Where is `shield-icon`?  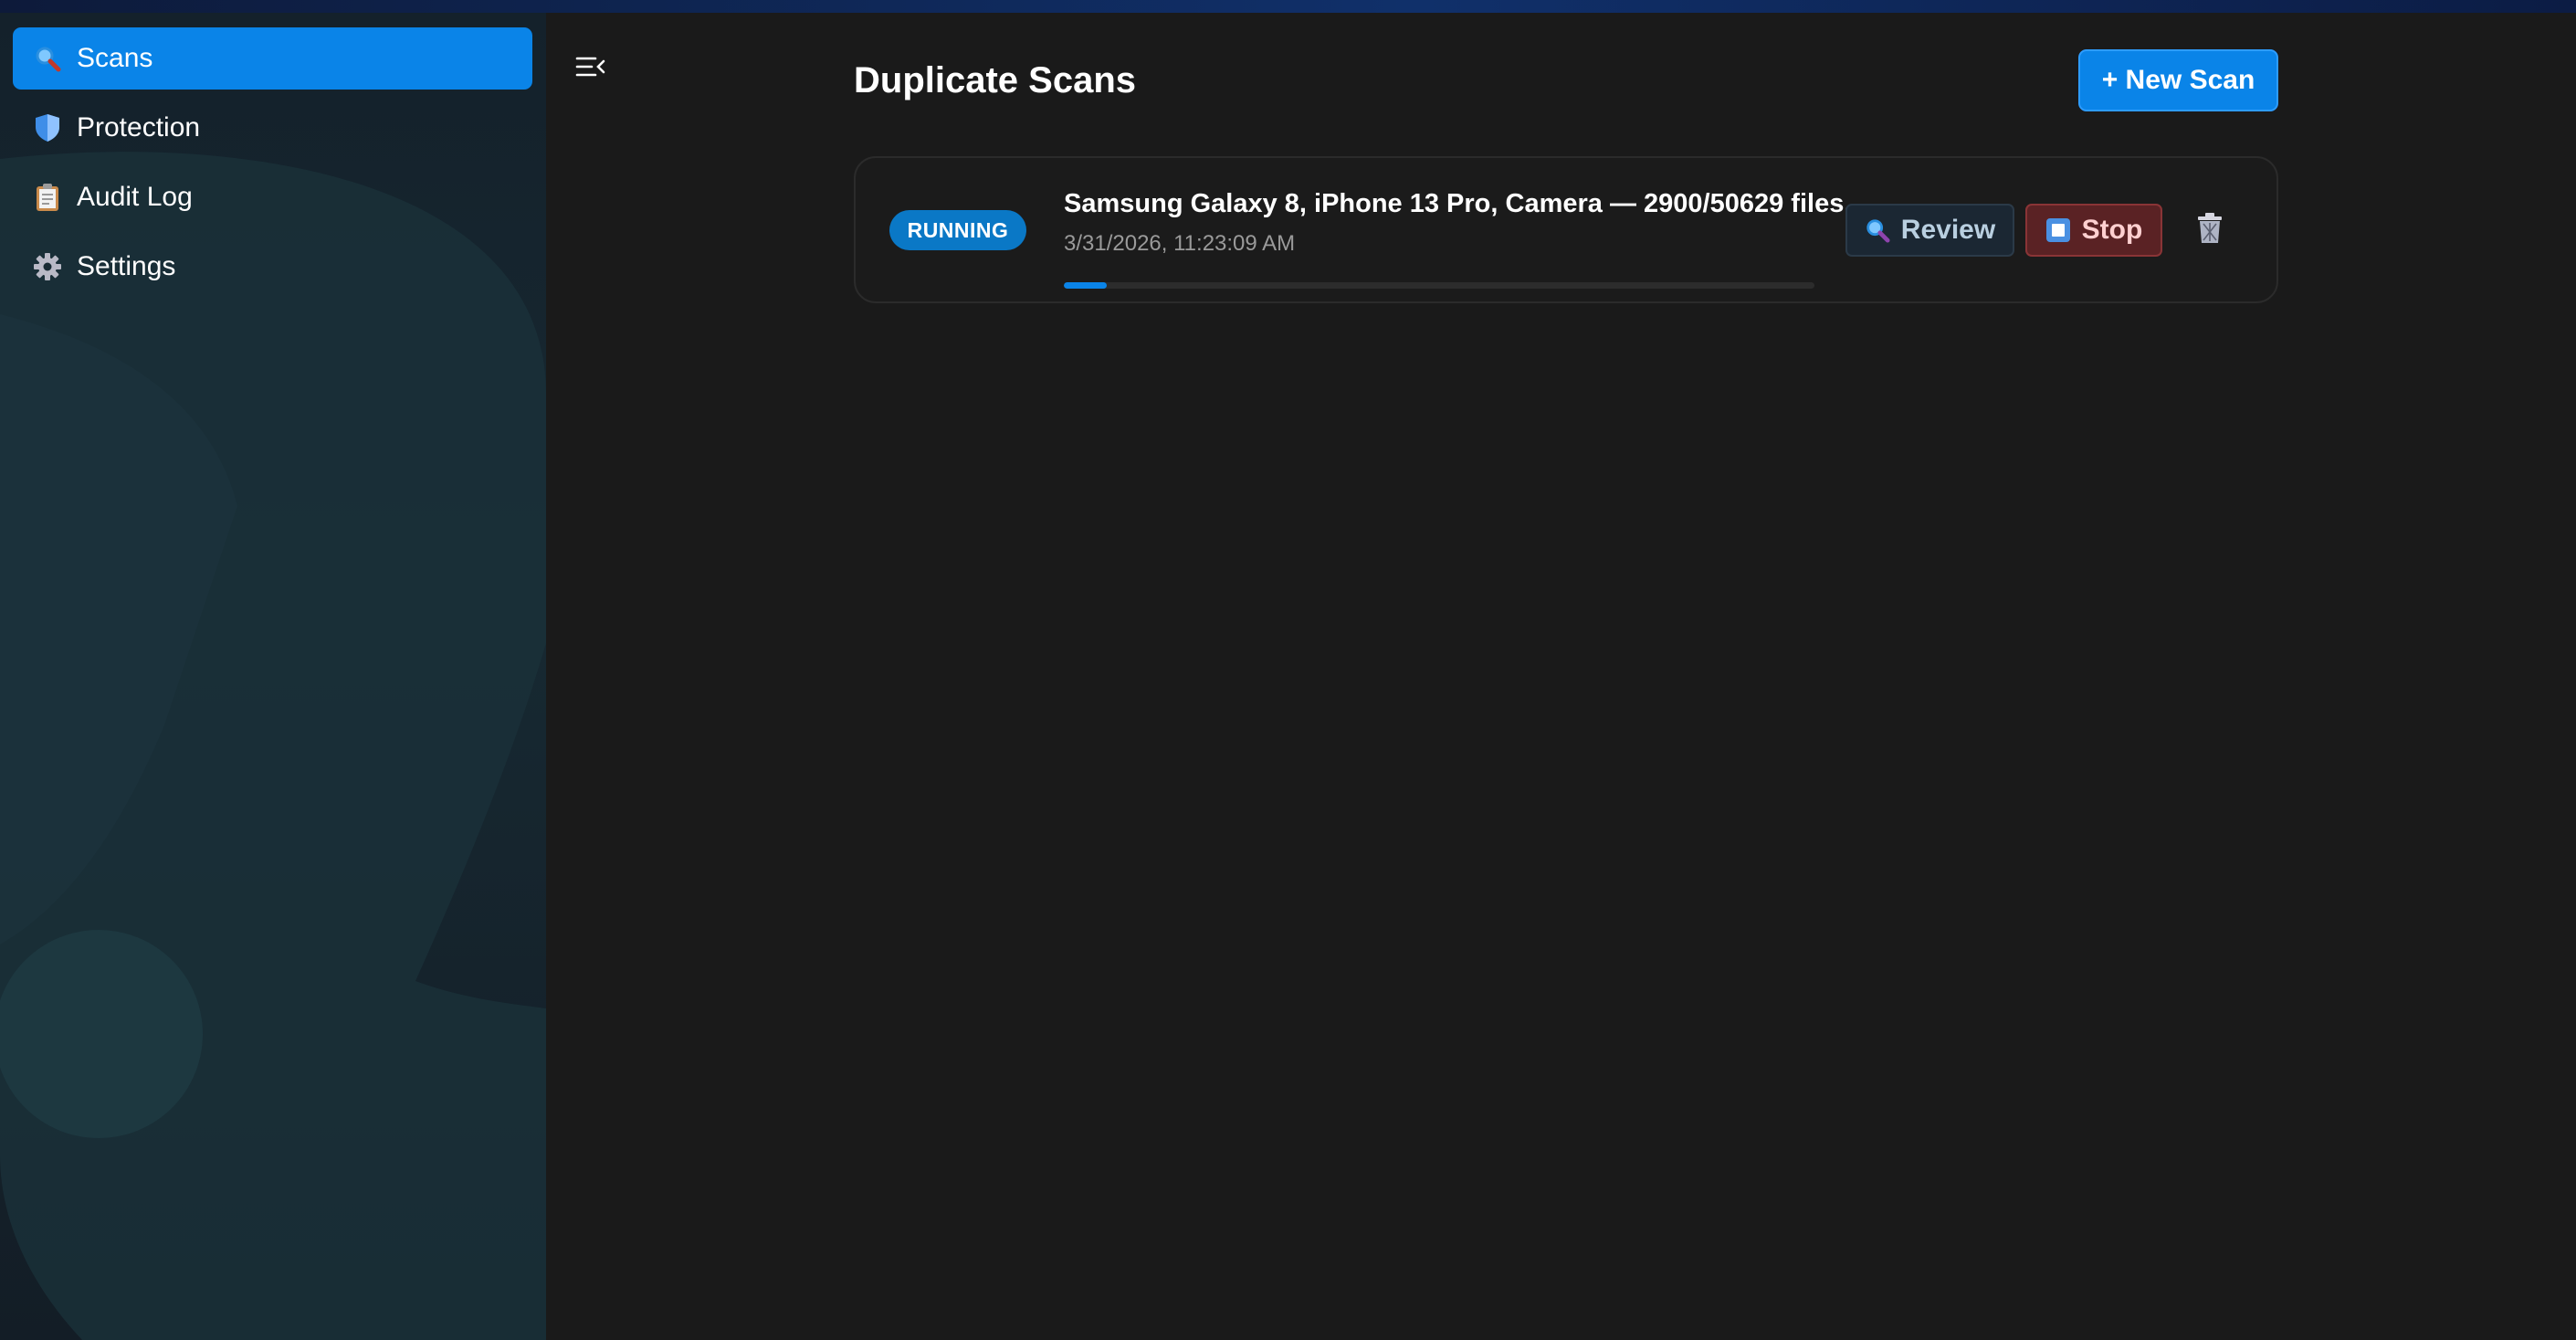
shield-icon is located at coordinates (47, 127).